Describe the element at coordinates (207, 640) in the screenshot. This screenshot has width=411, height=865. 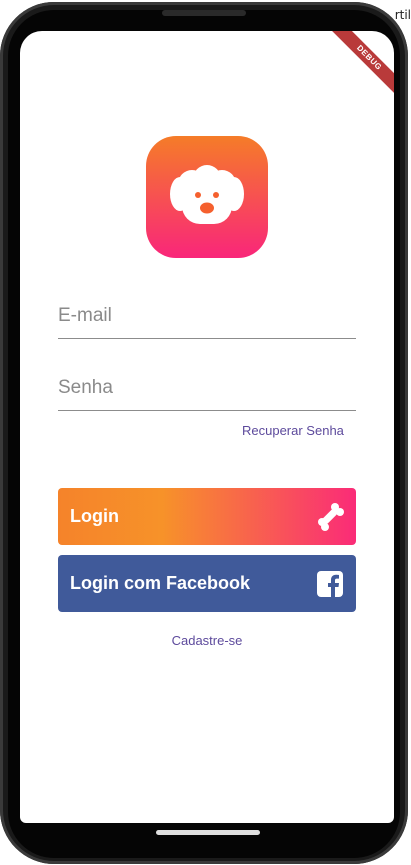
I see `signup-link: Cadastre-se` at that location.